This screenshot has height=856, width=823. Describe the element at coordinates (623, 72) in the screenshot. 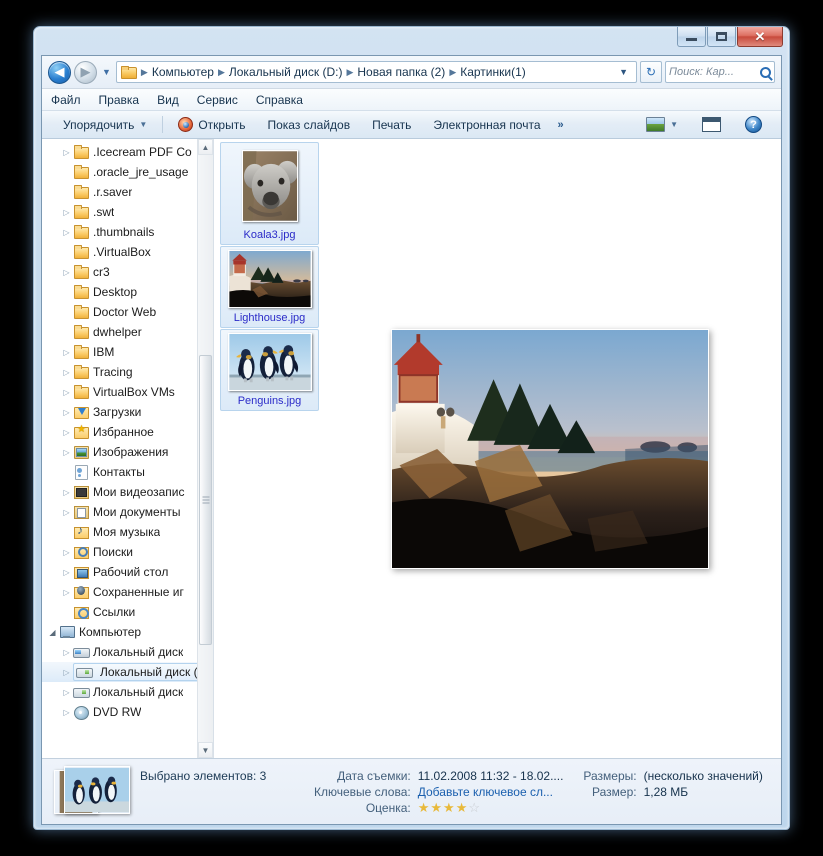

I see `chevron-down-icon: ▼` at that location.